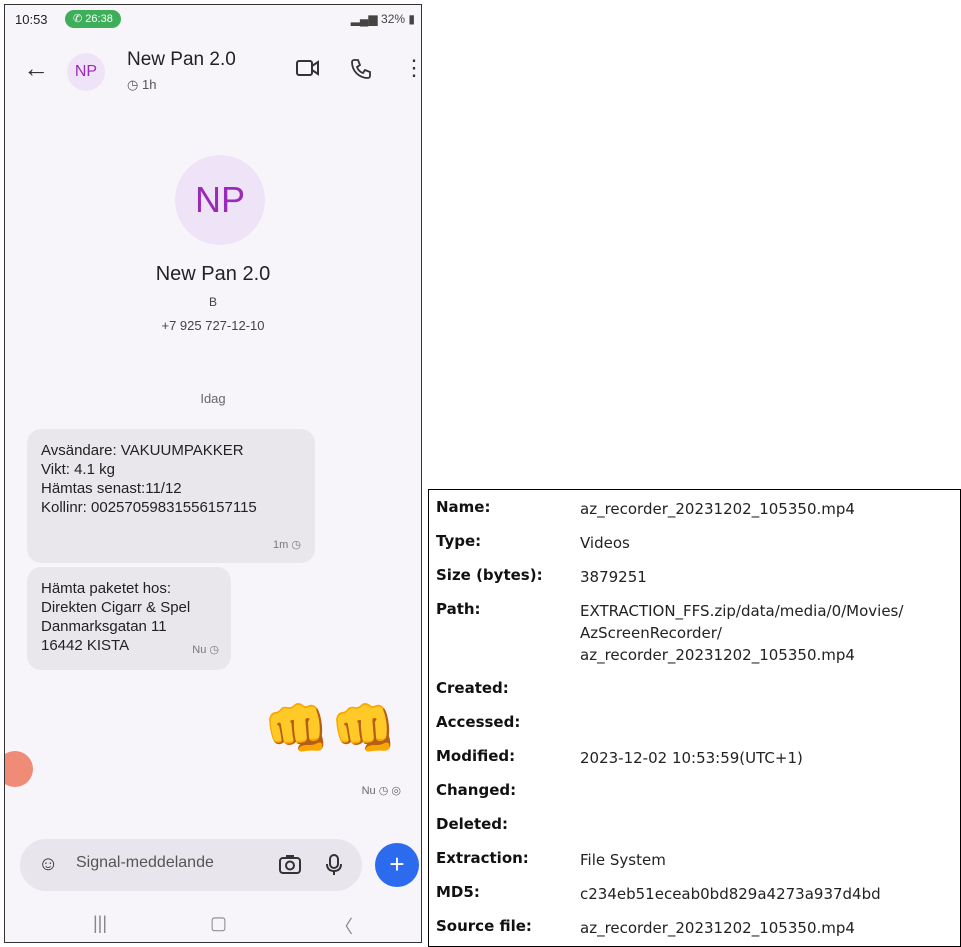  I want to click on property-value: File System, so click(623, 860).